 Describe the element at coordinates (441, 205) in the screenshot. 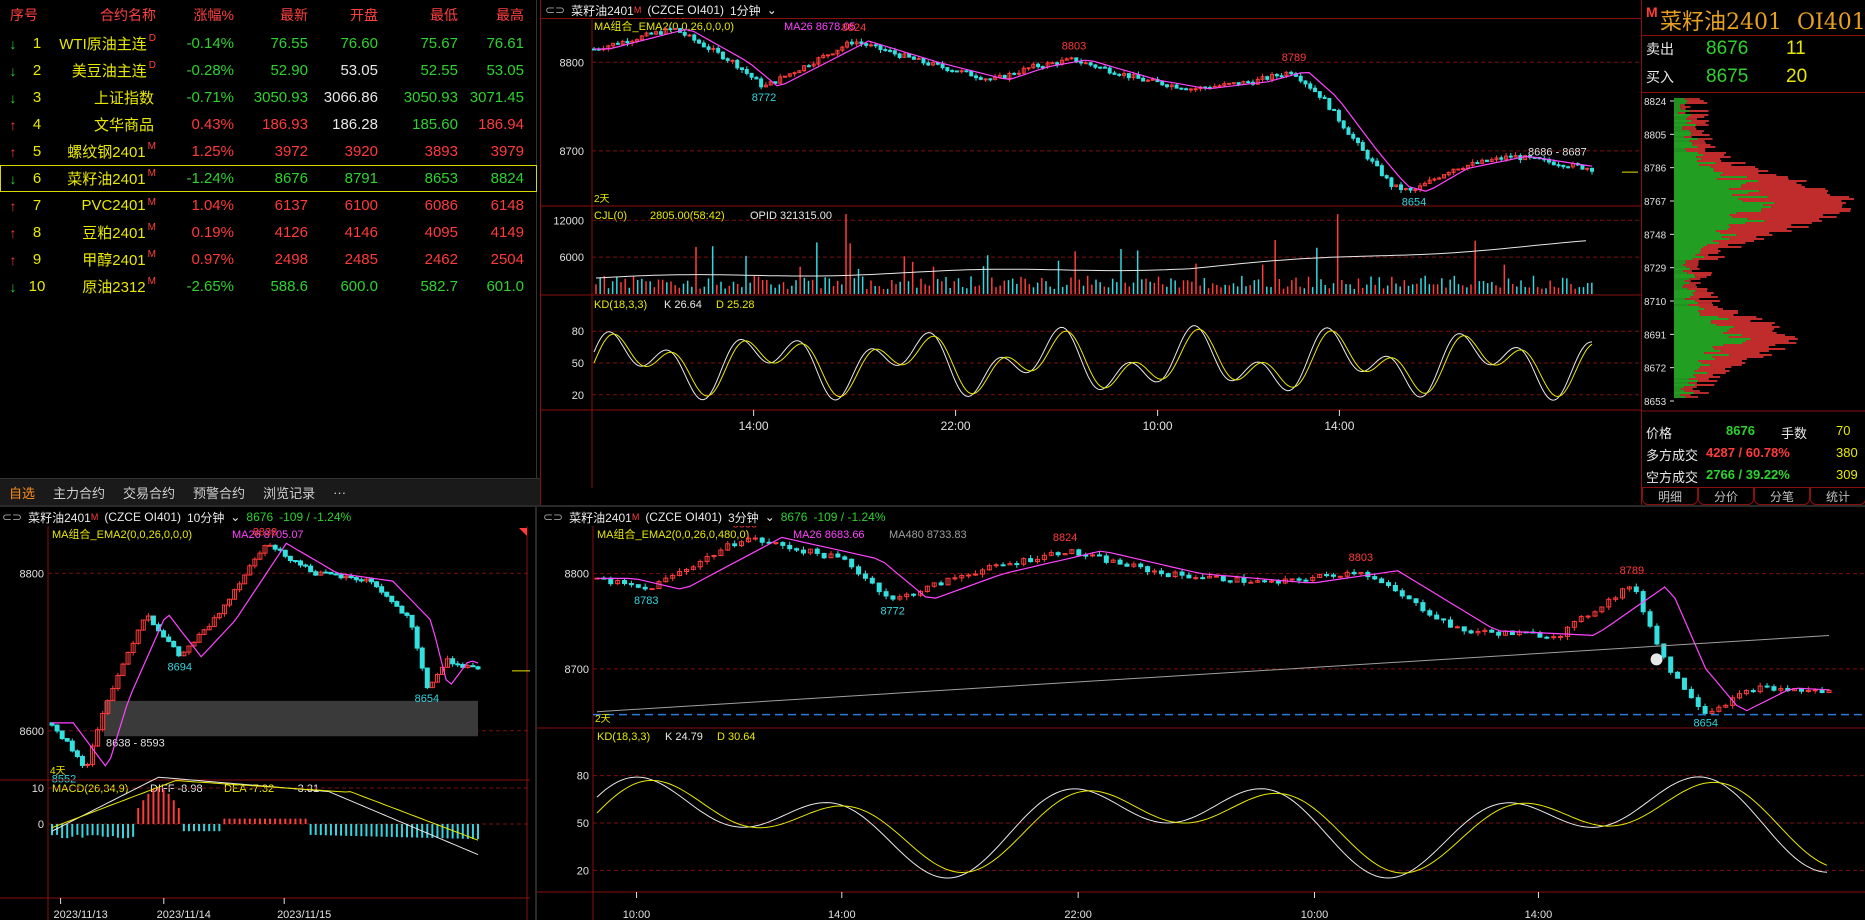

I see `row-low: 6086` at that location.